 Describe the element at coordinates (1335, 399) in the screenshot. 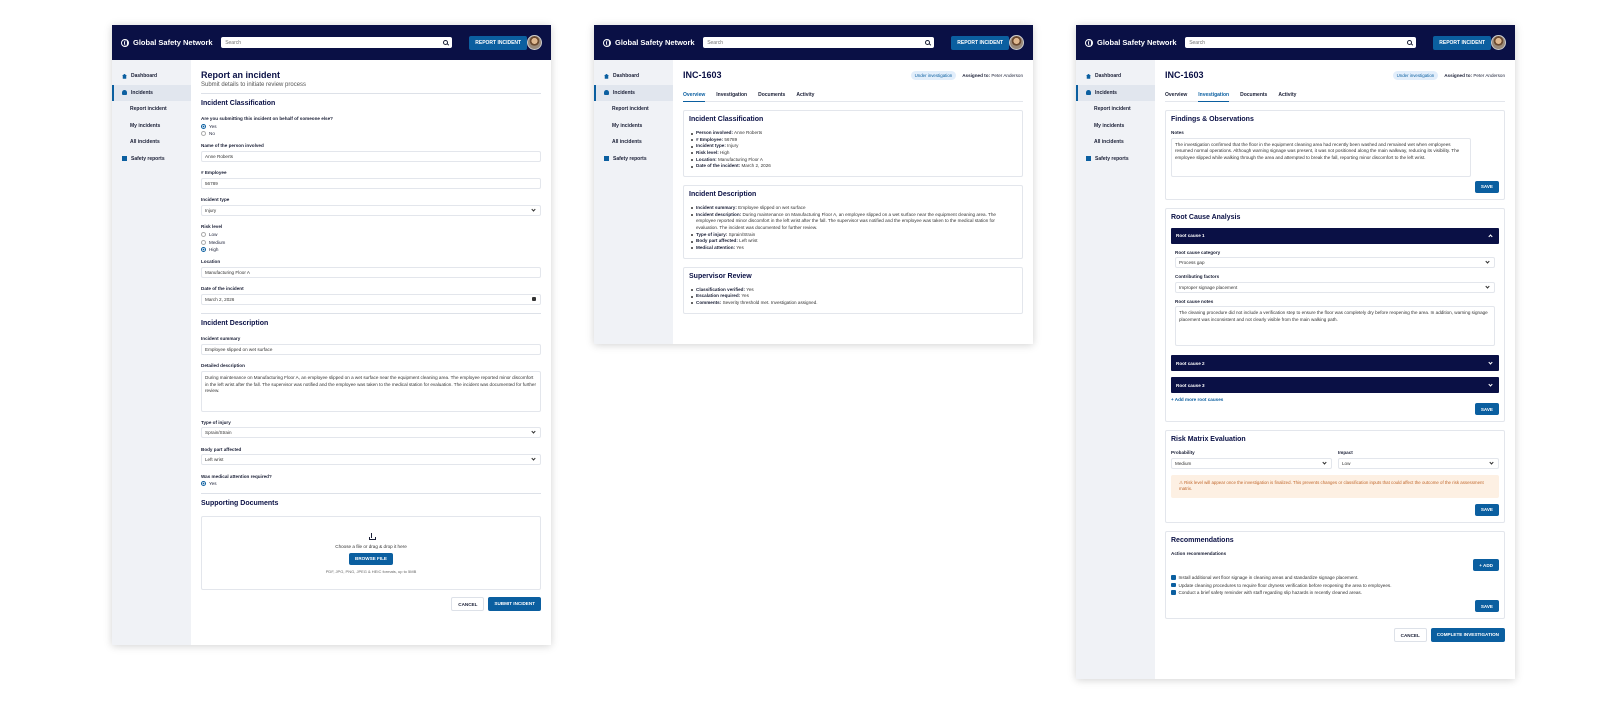

I see `add-root-cause-link: + Add more root causes` at that location.